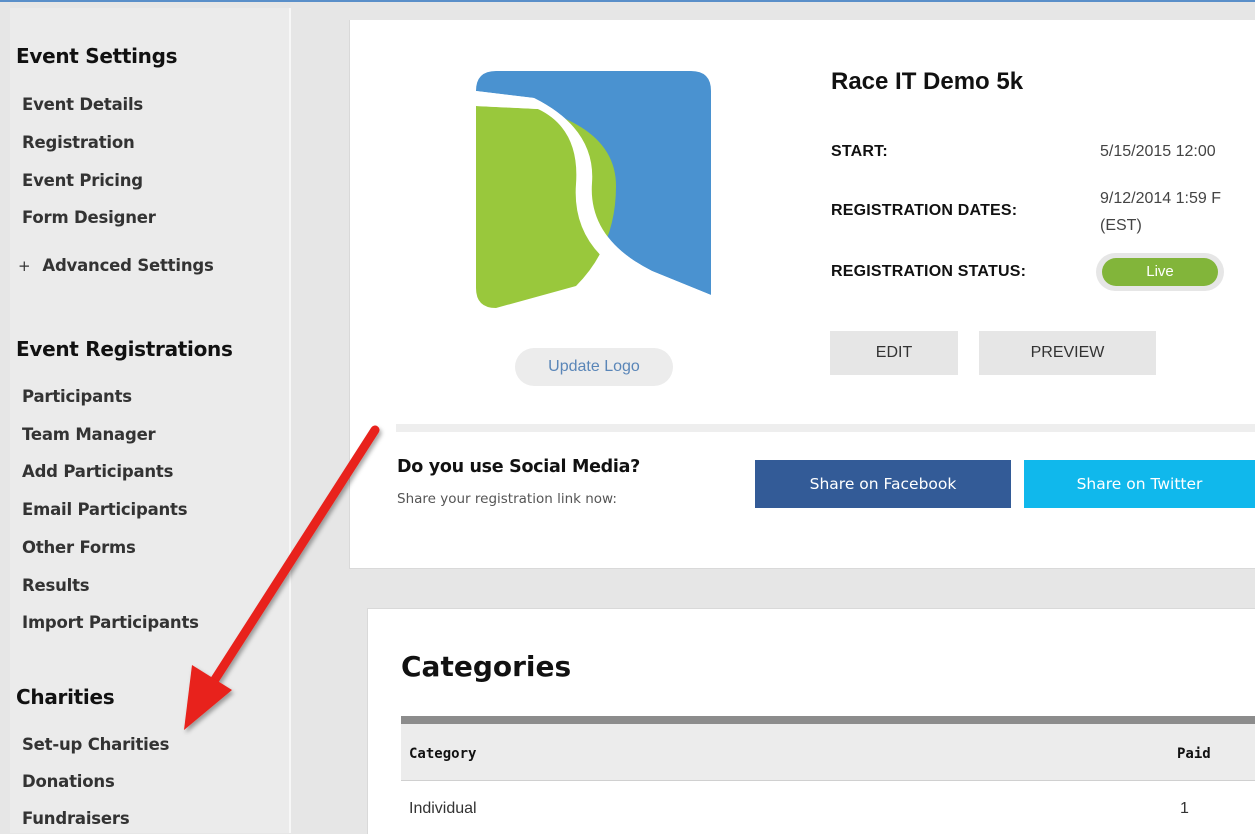 The height and width of the screenshot is (834, 1255). Describe the element at coordinates (89, 434) in the screenshot. I see `sidebar-item-team-manager: Team Manager` at that location.